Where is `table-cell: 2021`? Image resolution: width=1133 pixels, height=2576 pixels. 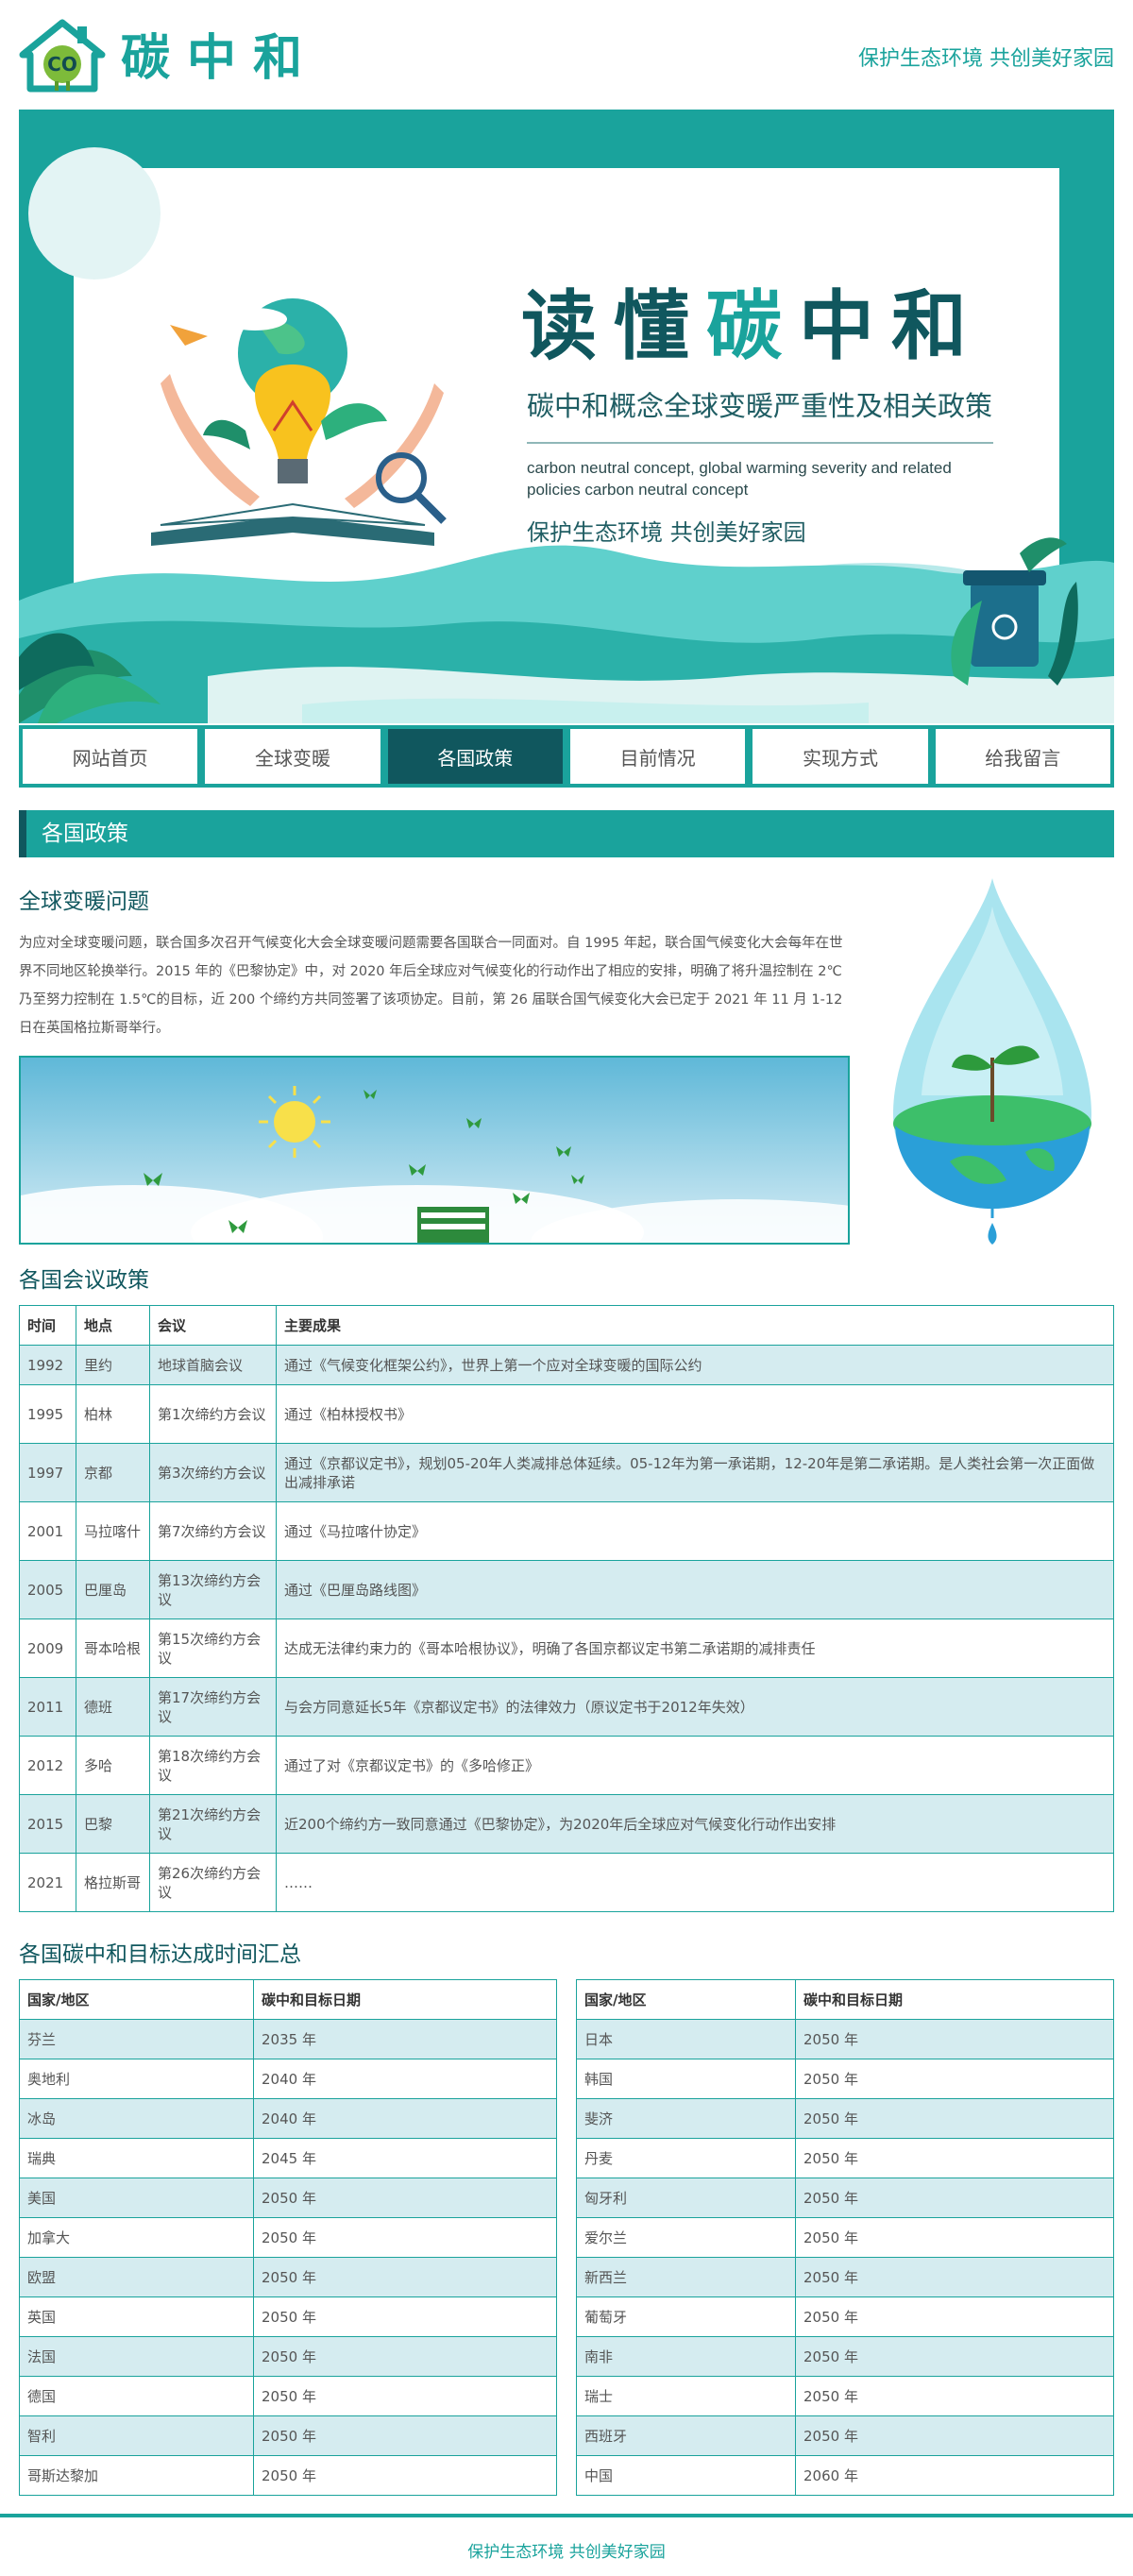 table-cell: 2021 is located at coordinates (48, 1882).